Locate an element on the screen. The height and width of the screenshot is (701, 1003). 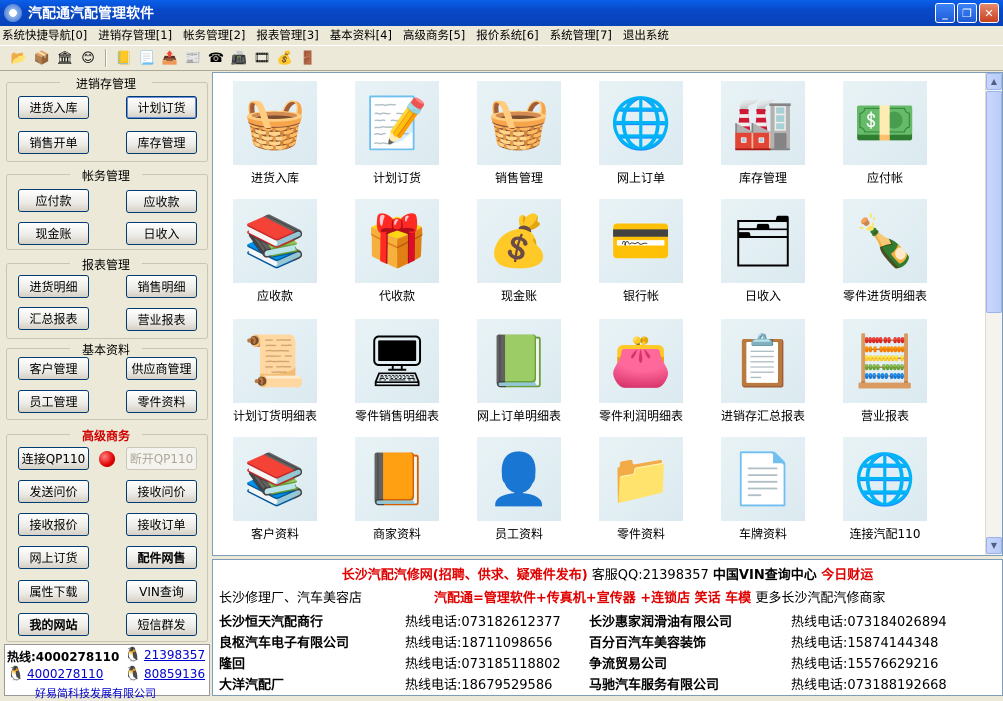
module-icon-tile: 💳 银行帐 is located at coordinates (641, 258).